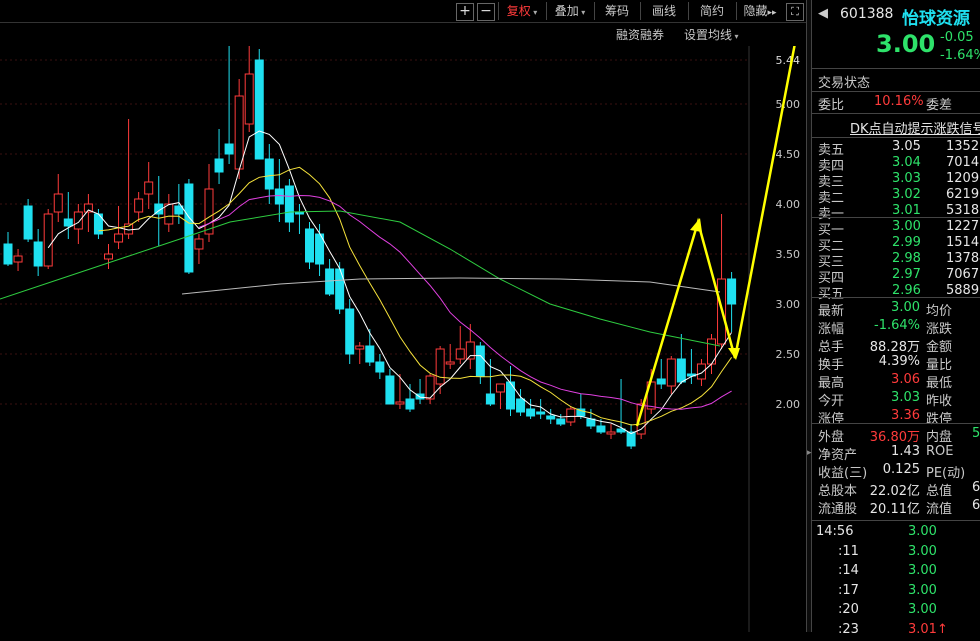 This screenshot has width=980, height=641. I want to click on back-arrow-icon: ◀, so click(823, 13).